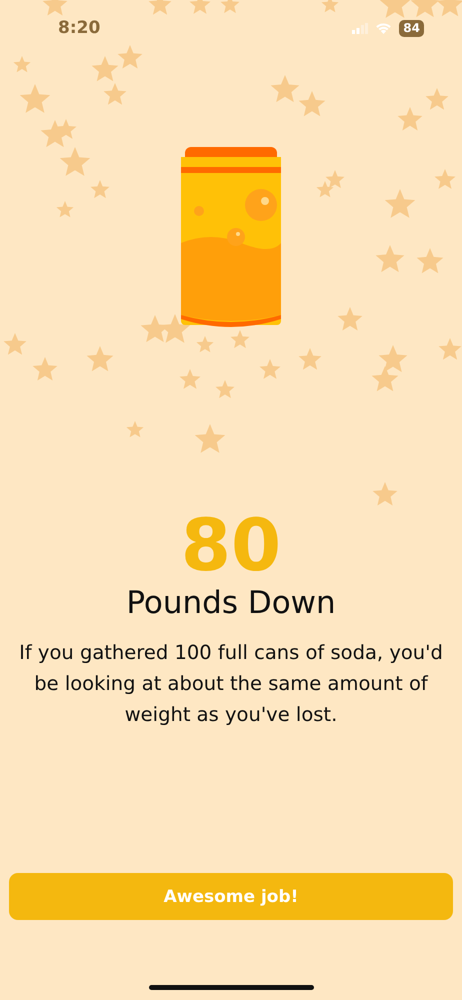 This screenshot has width=462, height=1000. Describe the element at coordinates (383, 28) in the screenshot. I see `wifi-icon` at that location.